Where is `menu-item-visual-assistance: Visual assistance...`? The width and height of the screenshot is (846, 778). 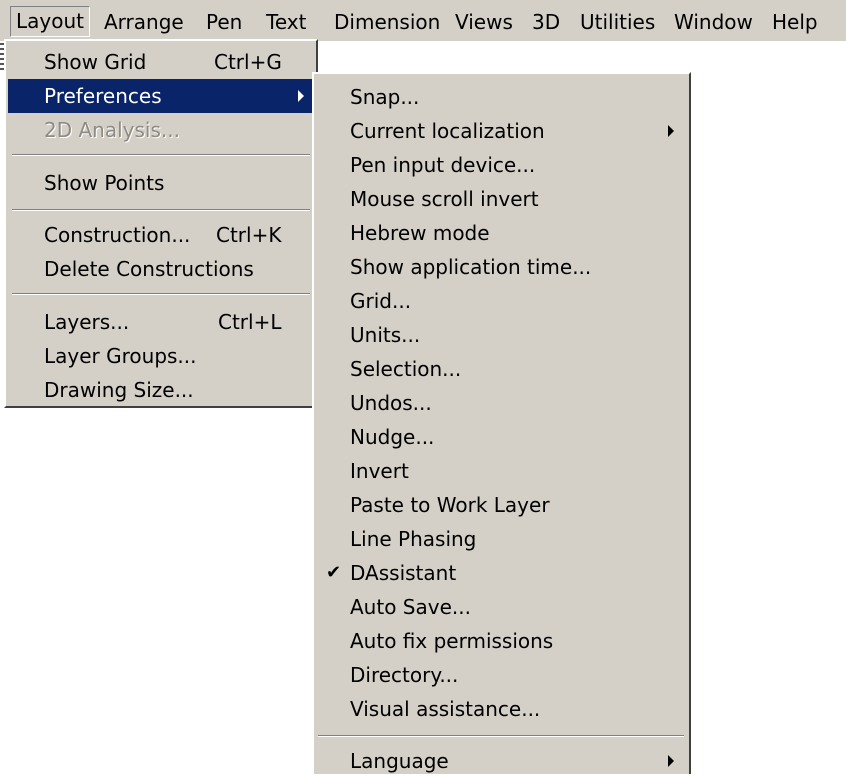
menu-item-visual-assistance: Visual assistance... is located at coordinates (501, 709).